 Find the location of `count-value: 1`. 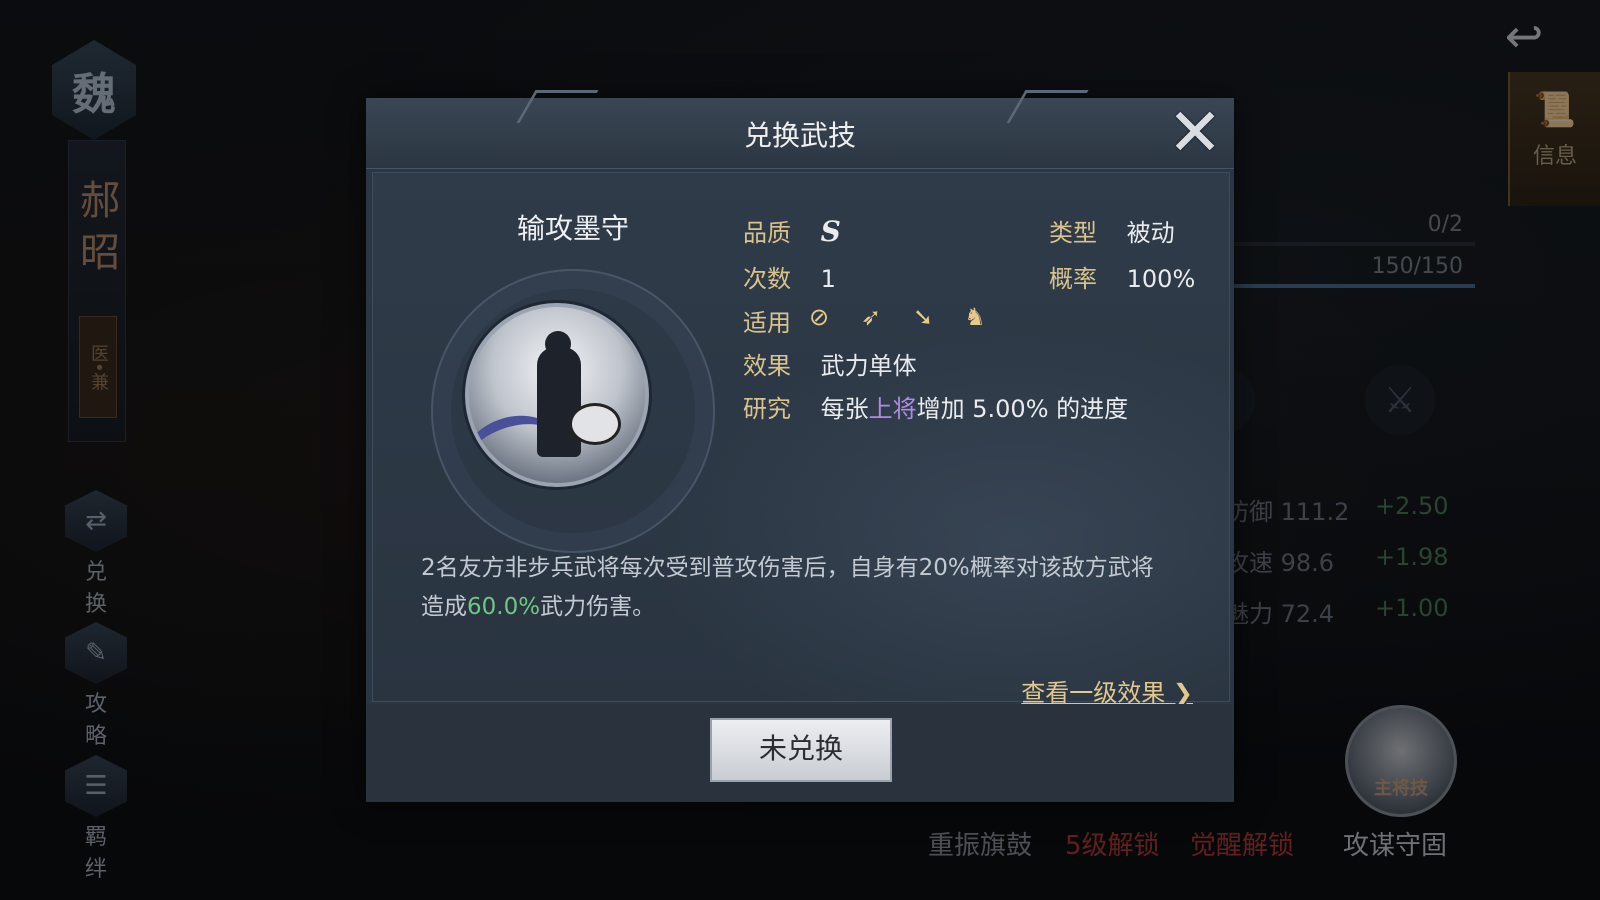

count-value: 1 is located at coordinates (828, 279).